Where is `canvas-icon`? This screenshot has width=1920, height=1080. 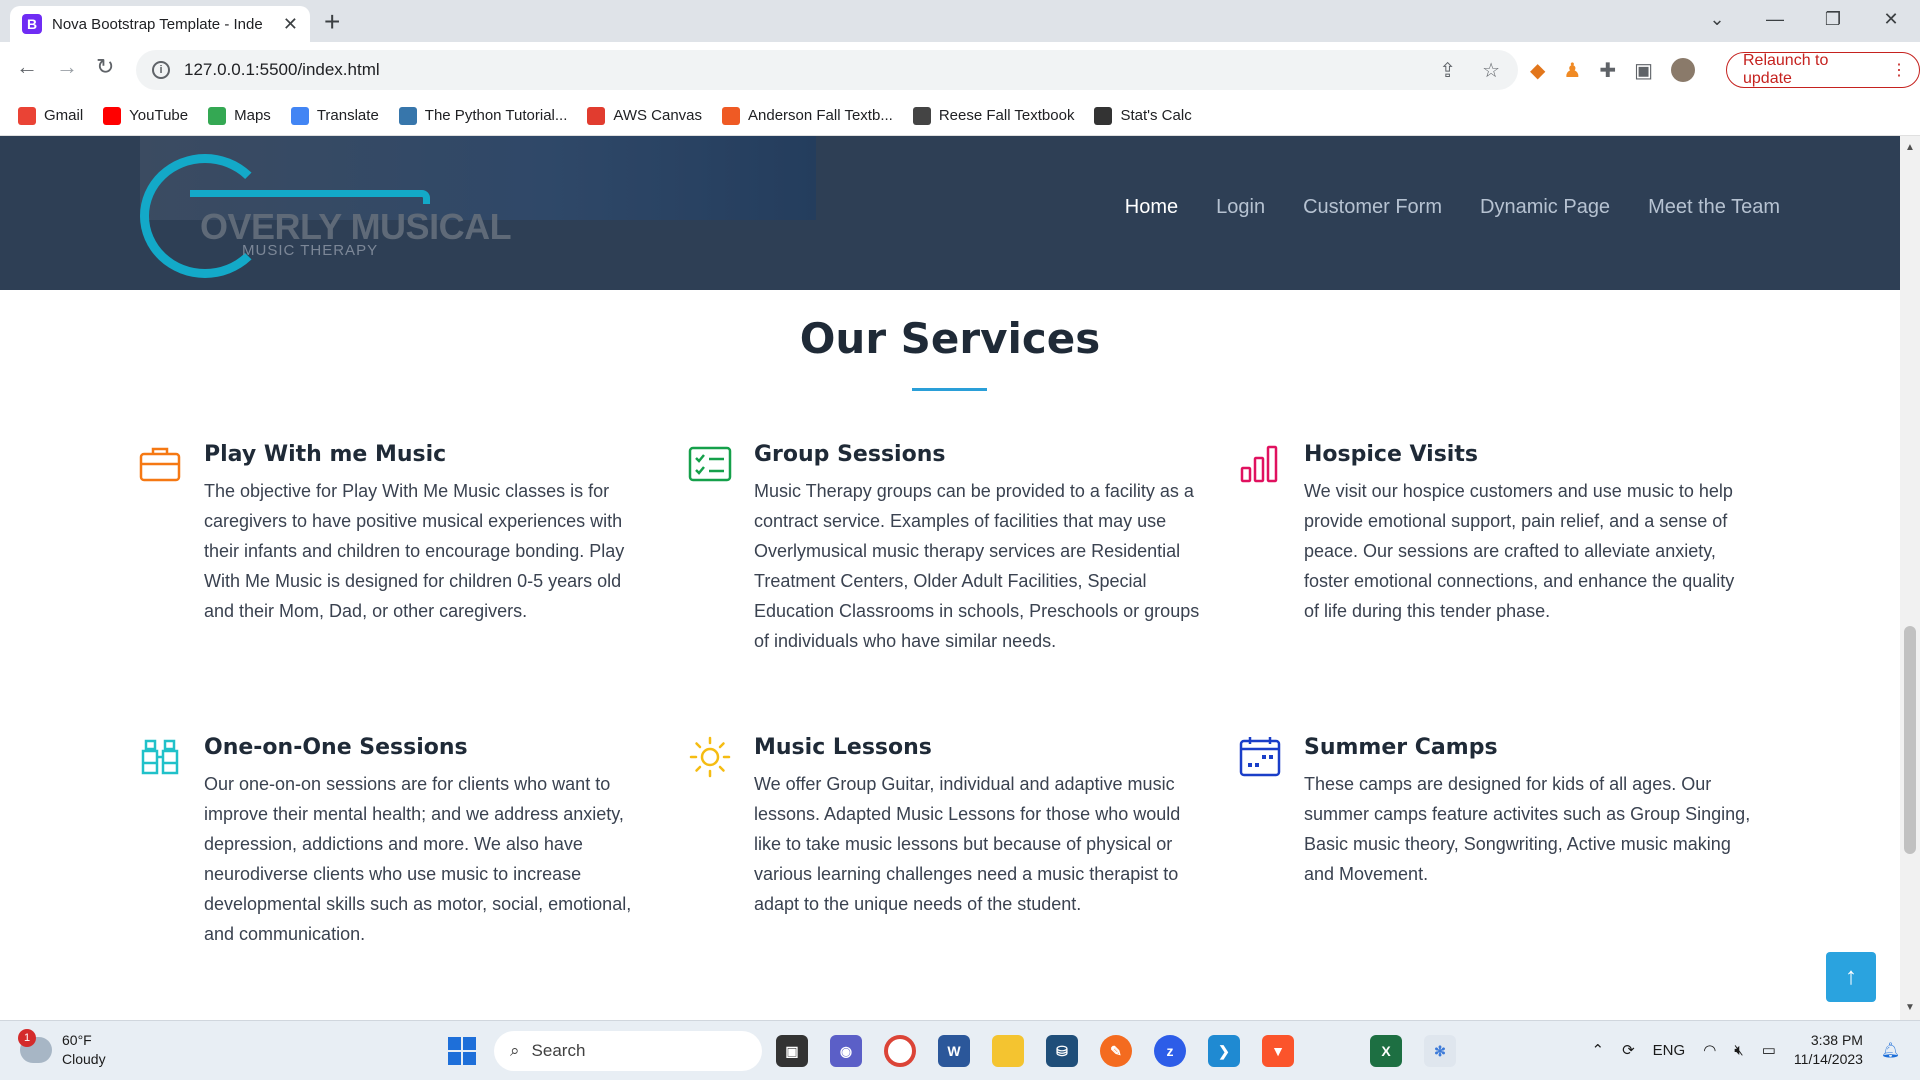
canvas-icon is located at coordinates (596, 115).